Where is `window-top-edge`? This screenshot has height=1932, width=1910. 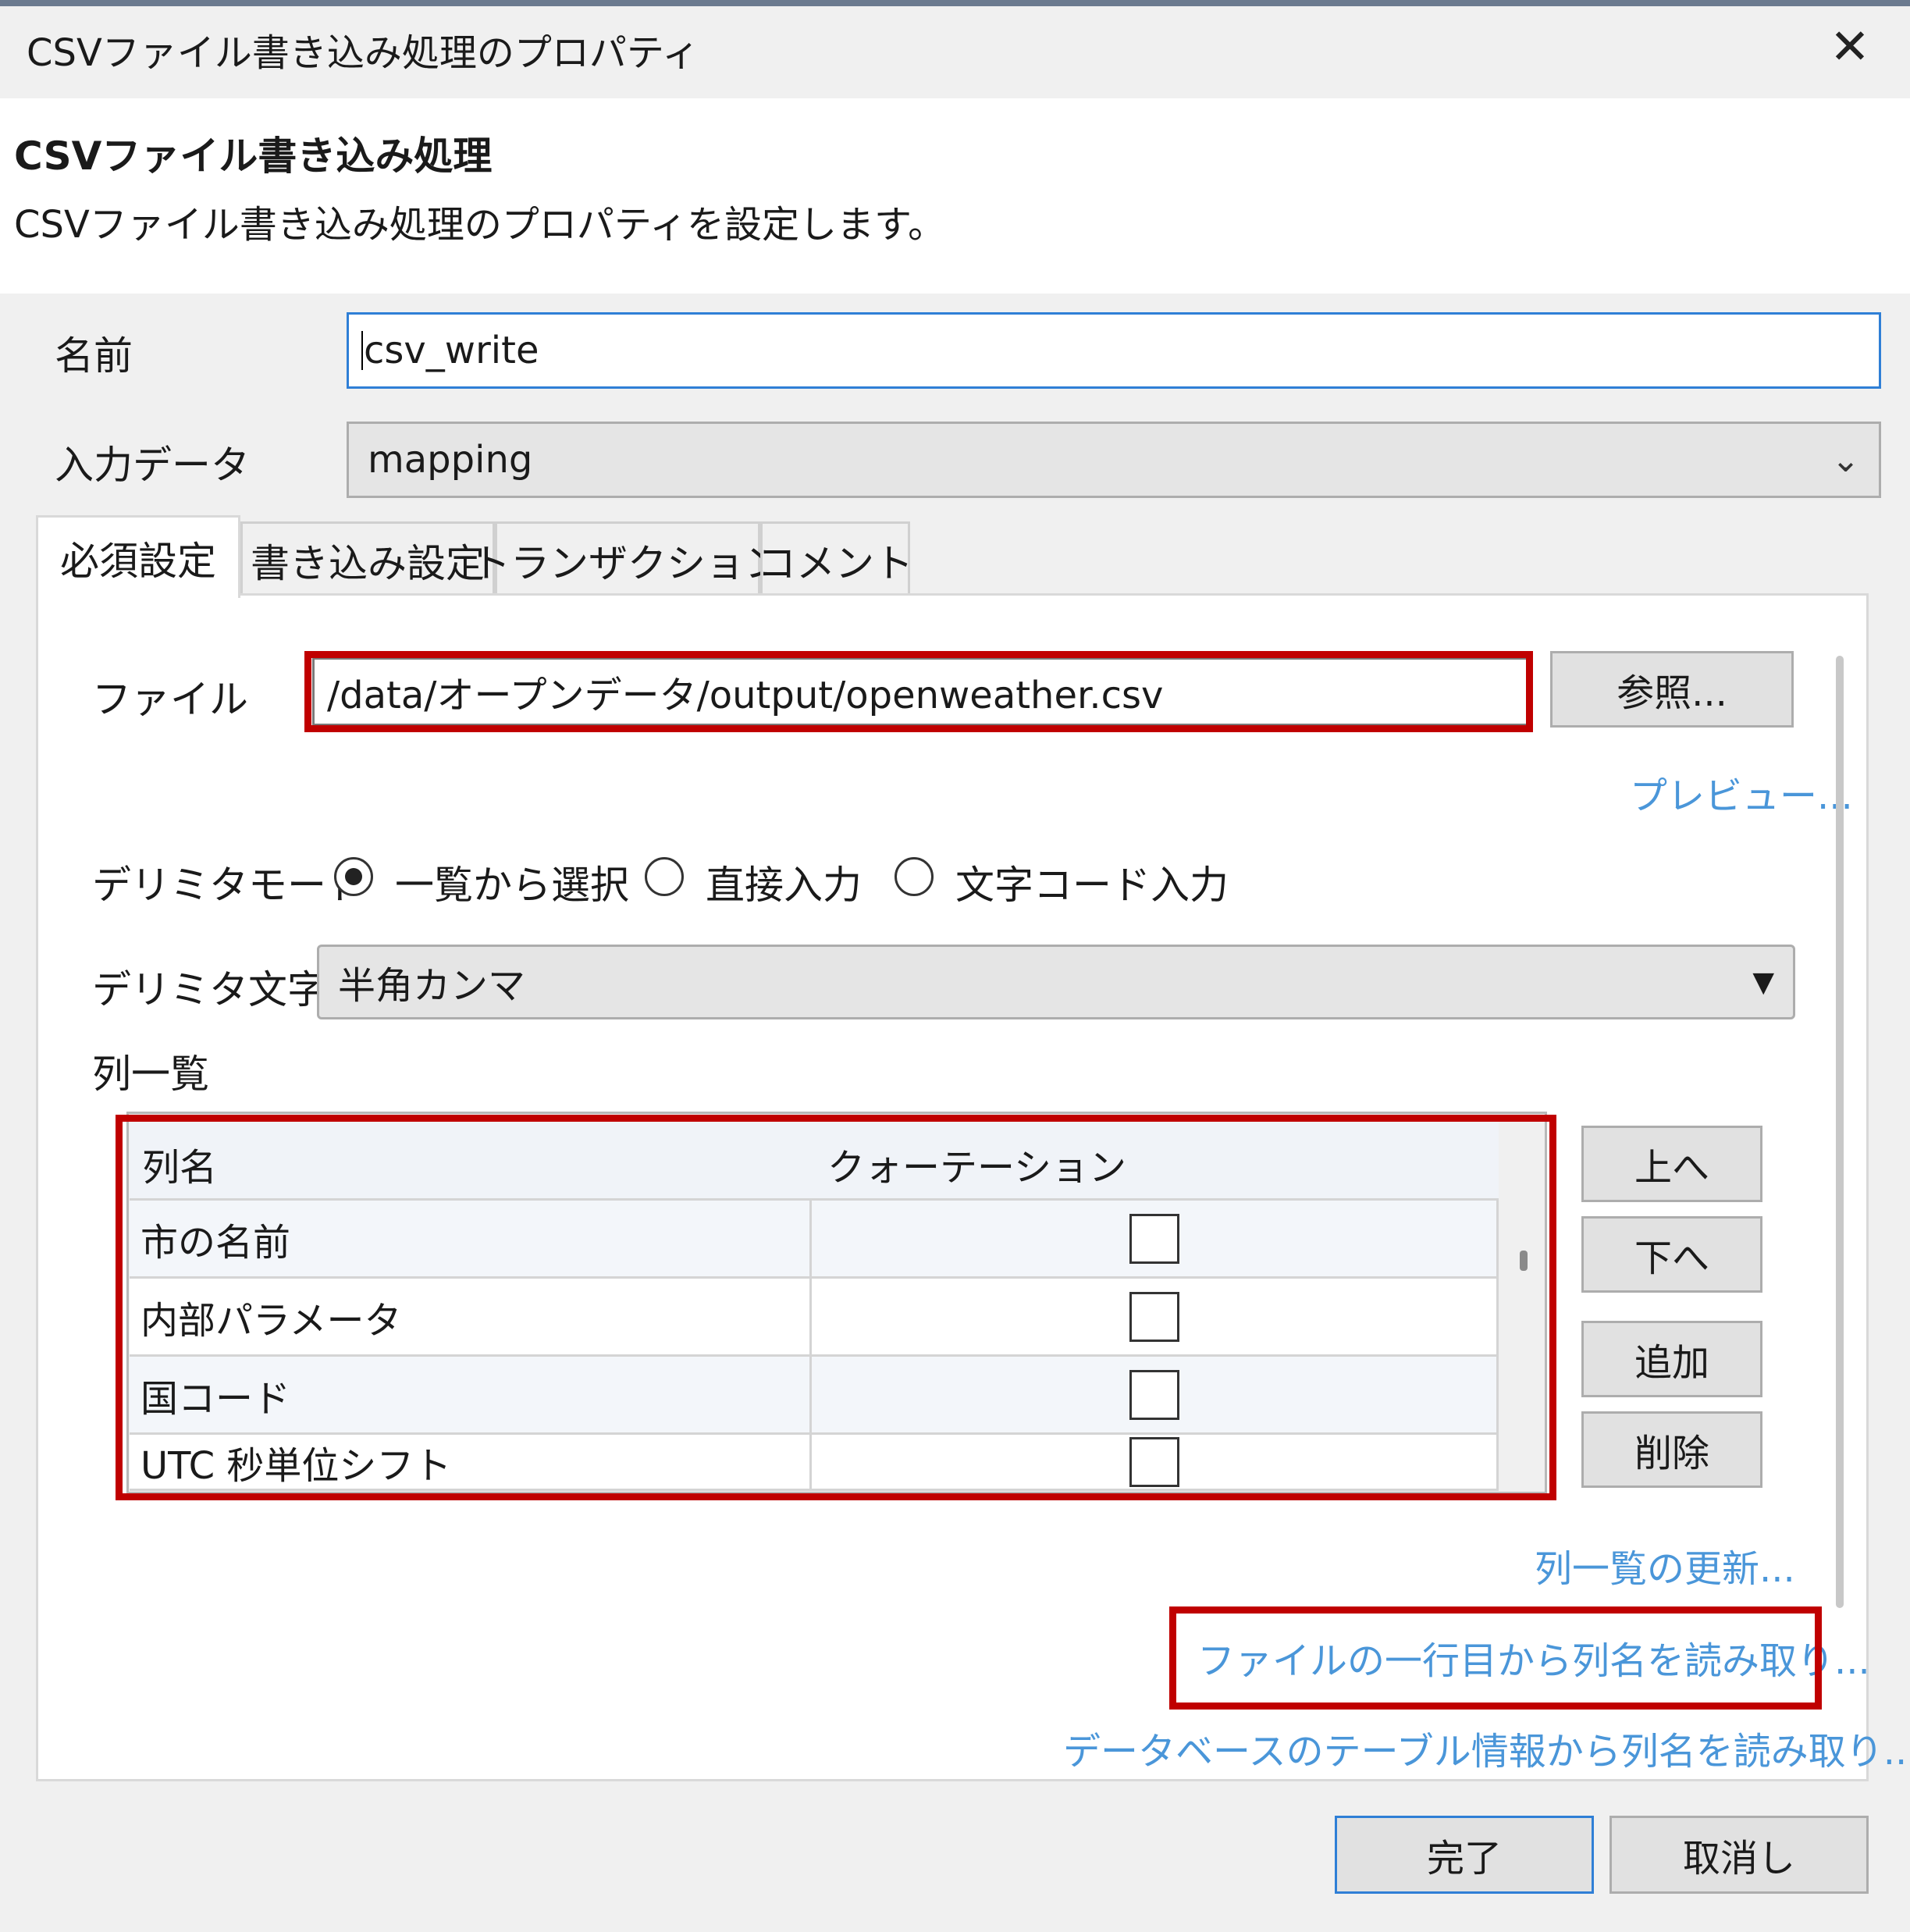
window-top-edge is located at coordinates (955, 3).